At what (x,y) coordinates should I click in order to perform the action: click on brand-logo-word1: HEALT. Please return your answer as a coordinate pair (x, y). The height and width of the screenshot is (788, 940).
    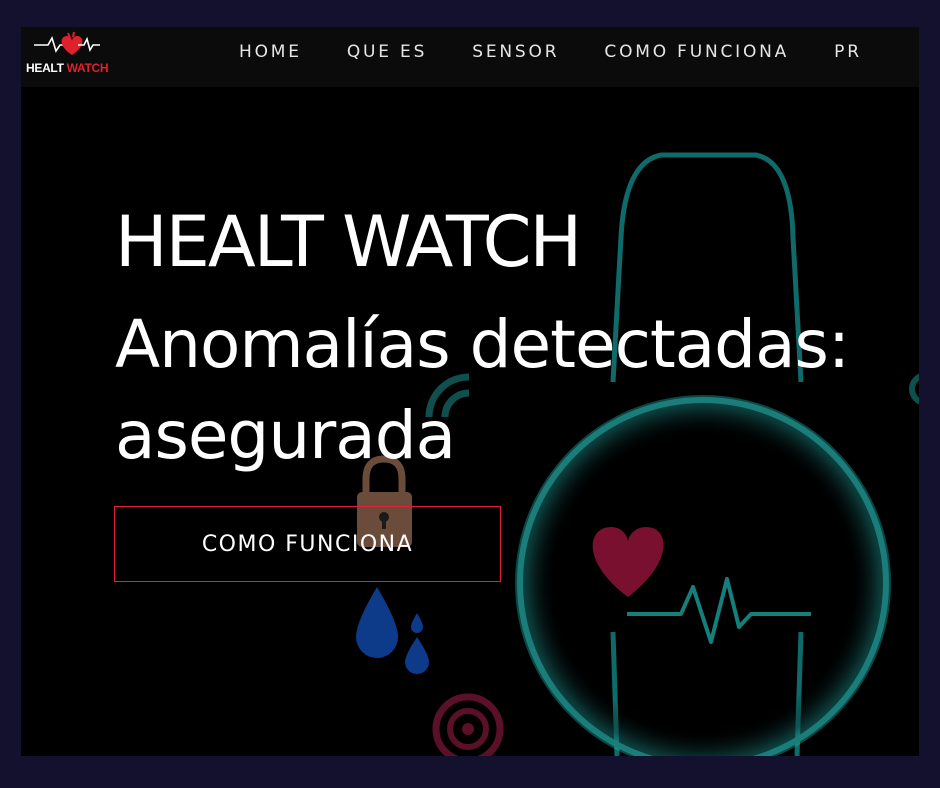
    Looking at the image, I should click on (45, 68).